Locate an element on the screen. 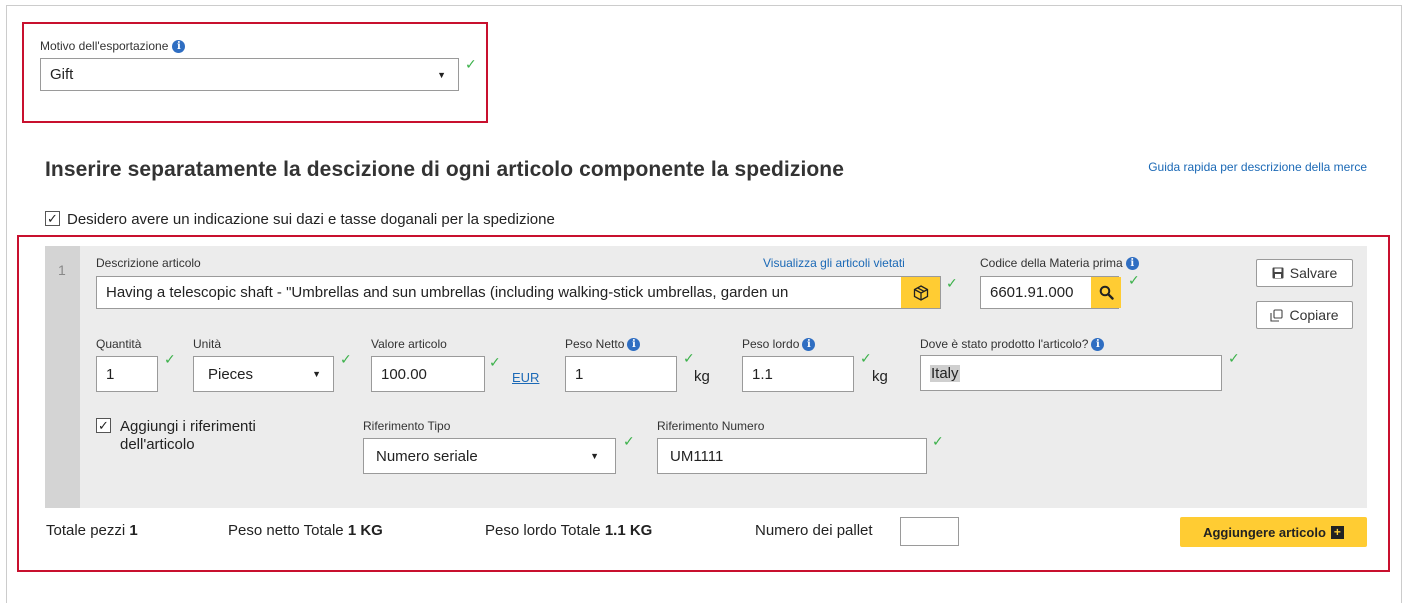 The width and height of the screenshot is (1406, 603). net-weight-label: Peso Netto is located at coordinates (595, 344).